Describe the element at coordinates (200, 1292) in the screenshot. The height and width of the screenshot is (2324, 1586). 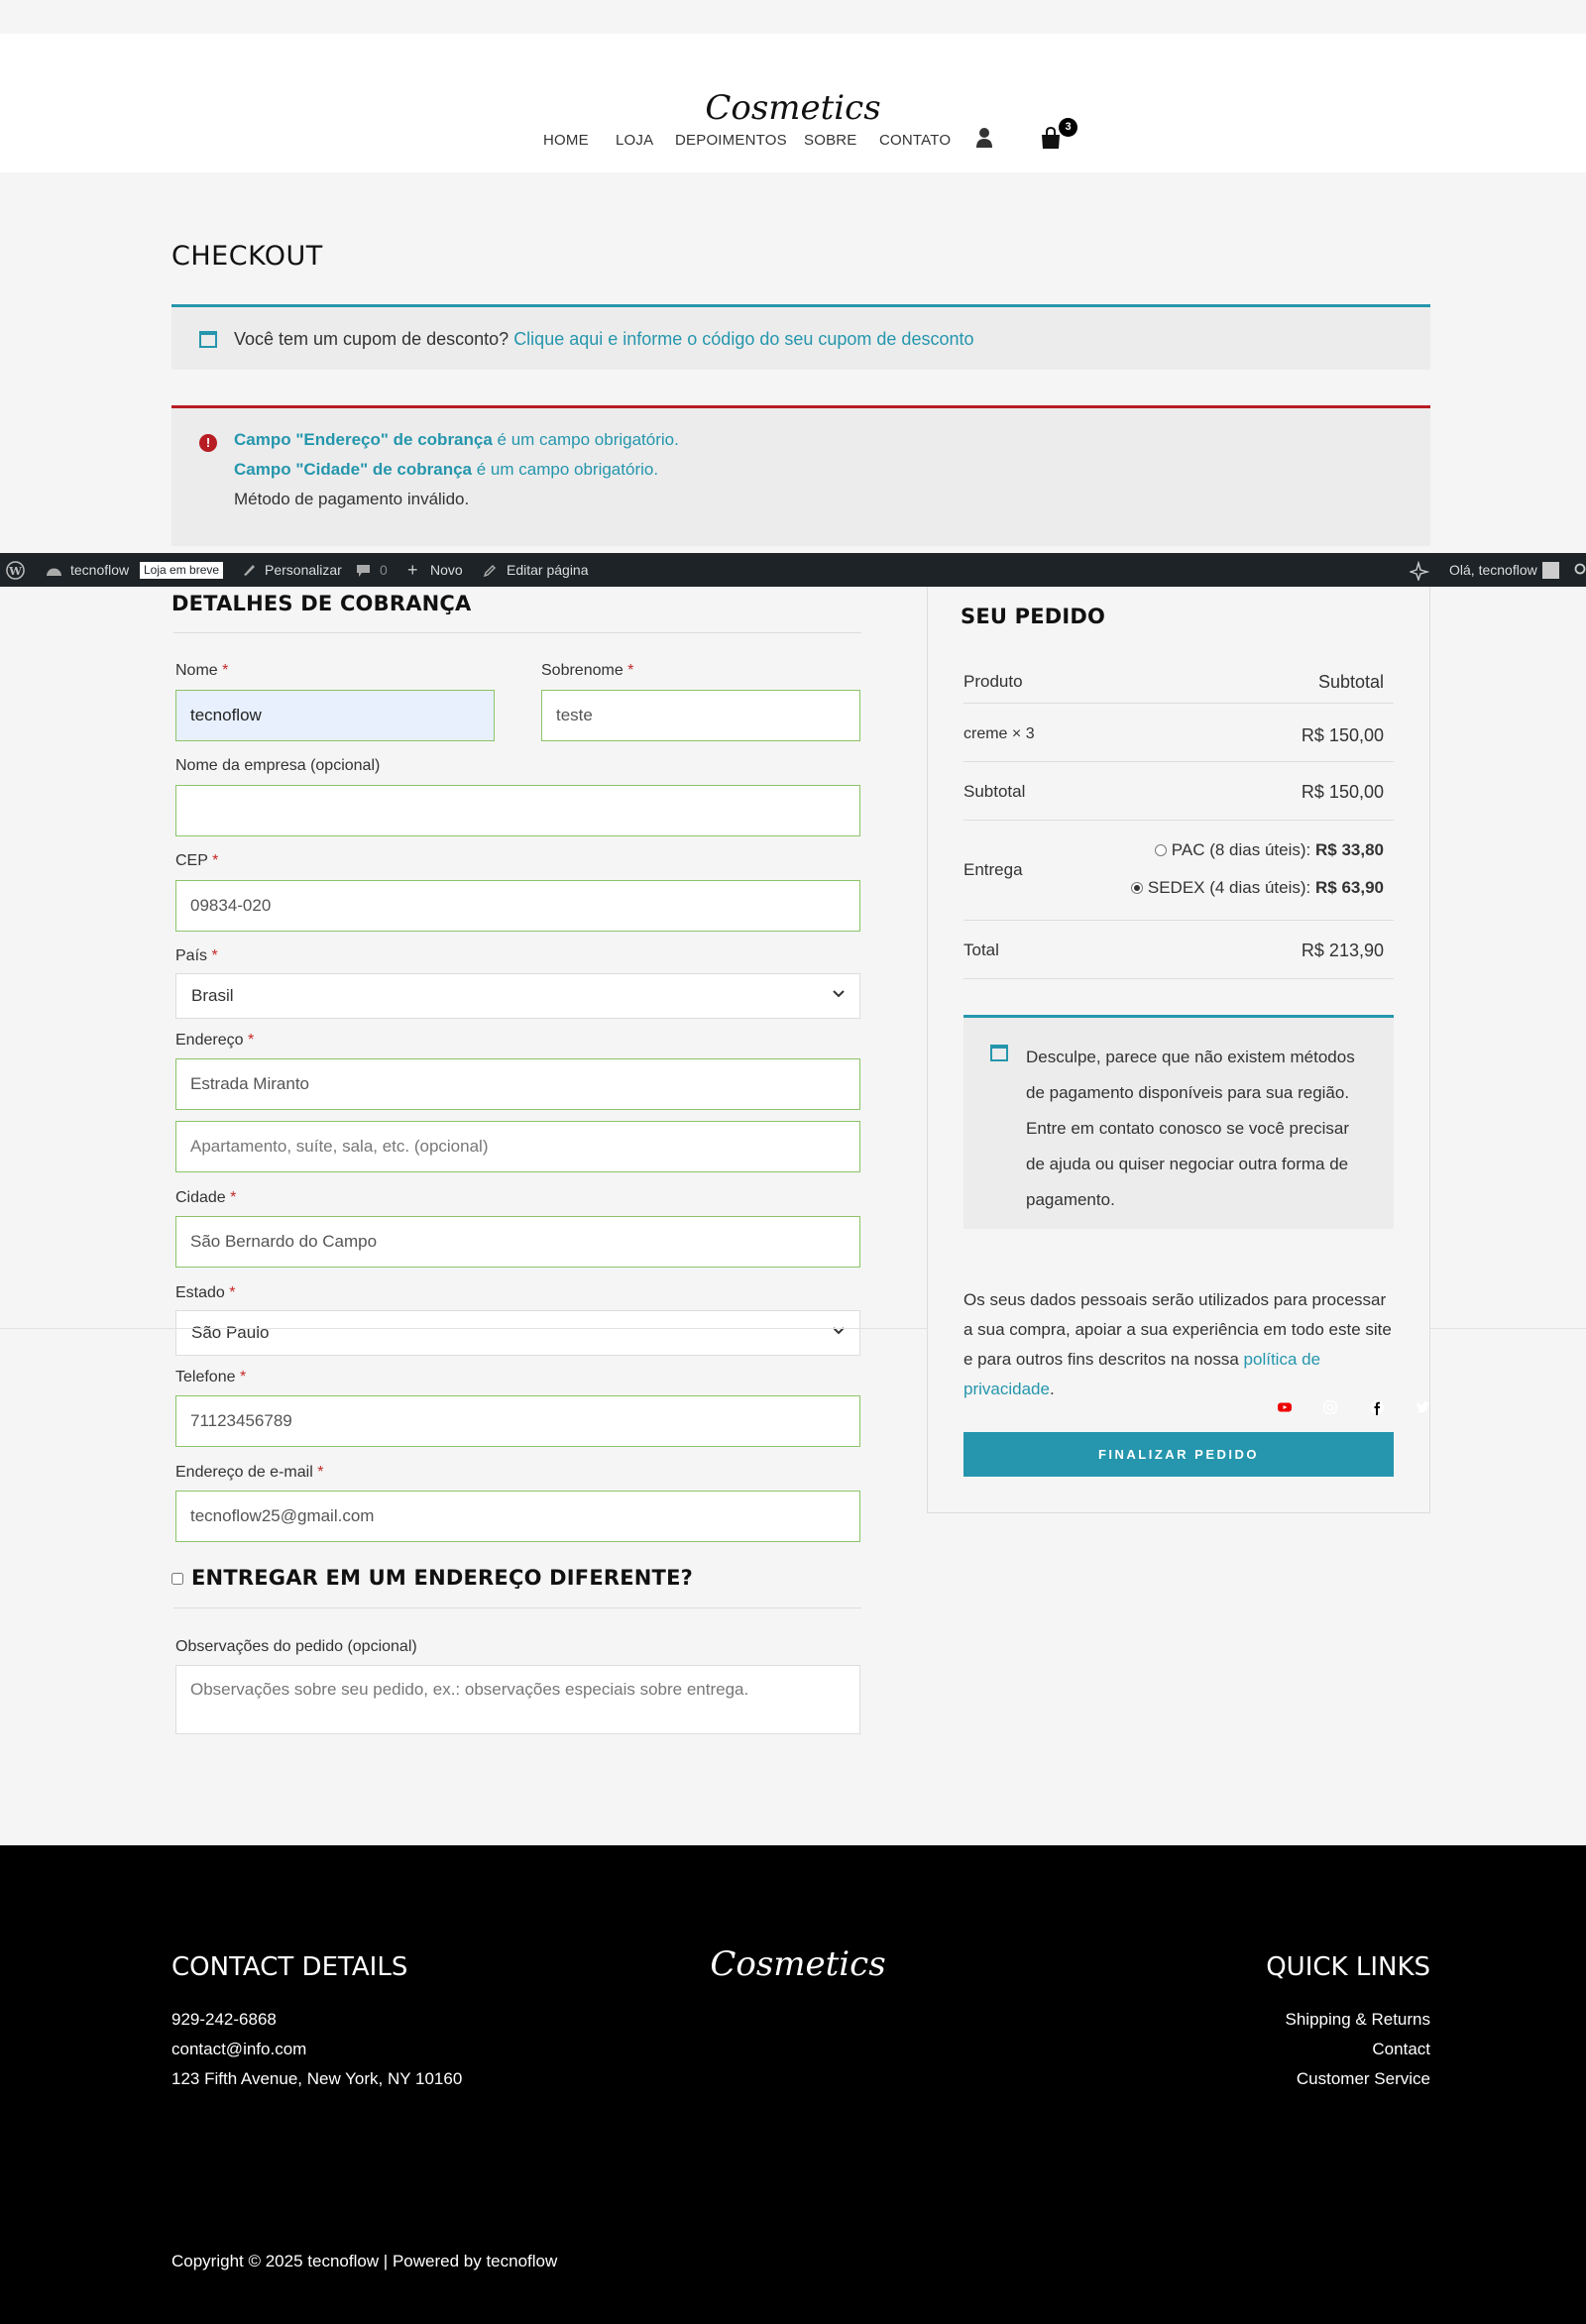
I see `state-label-text: Estado` at that location.